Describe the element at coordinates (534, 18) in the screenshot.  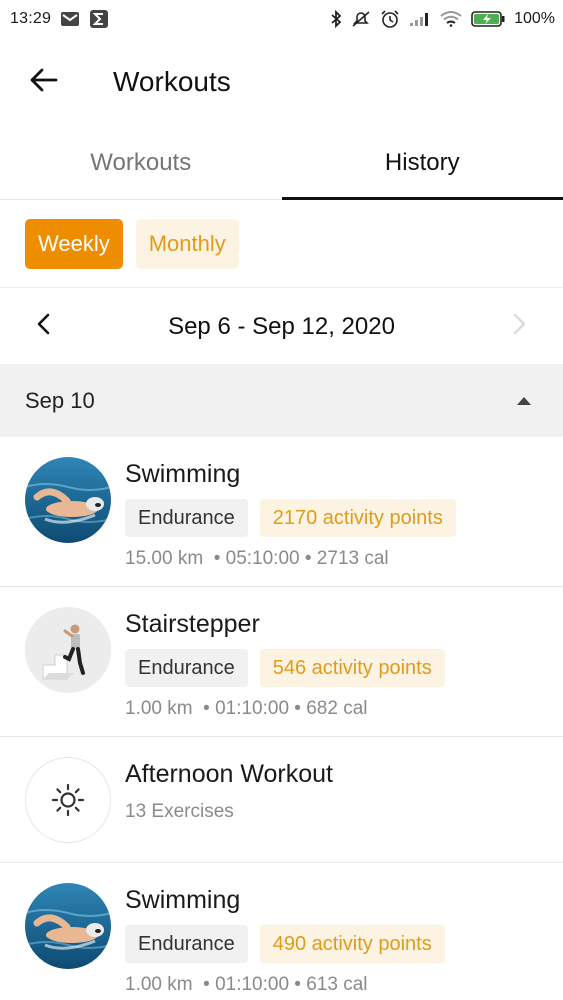
I see `battery-percent: 100%` at that location.